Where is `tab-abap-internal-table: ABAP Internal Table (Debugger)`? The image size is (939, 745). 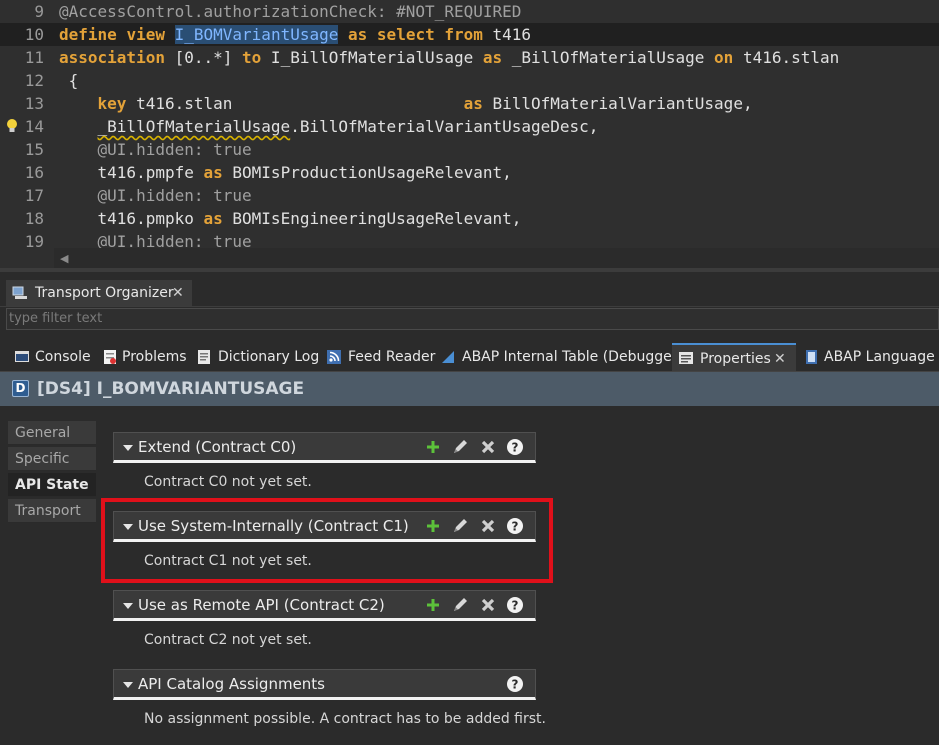
tab-abap-internal-table: ABAP Internal Table (Debugger) is located at coordinates (559, 357).